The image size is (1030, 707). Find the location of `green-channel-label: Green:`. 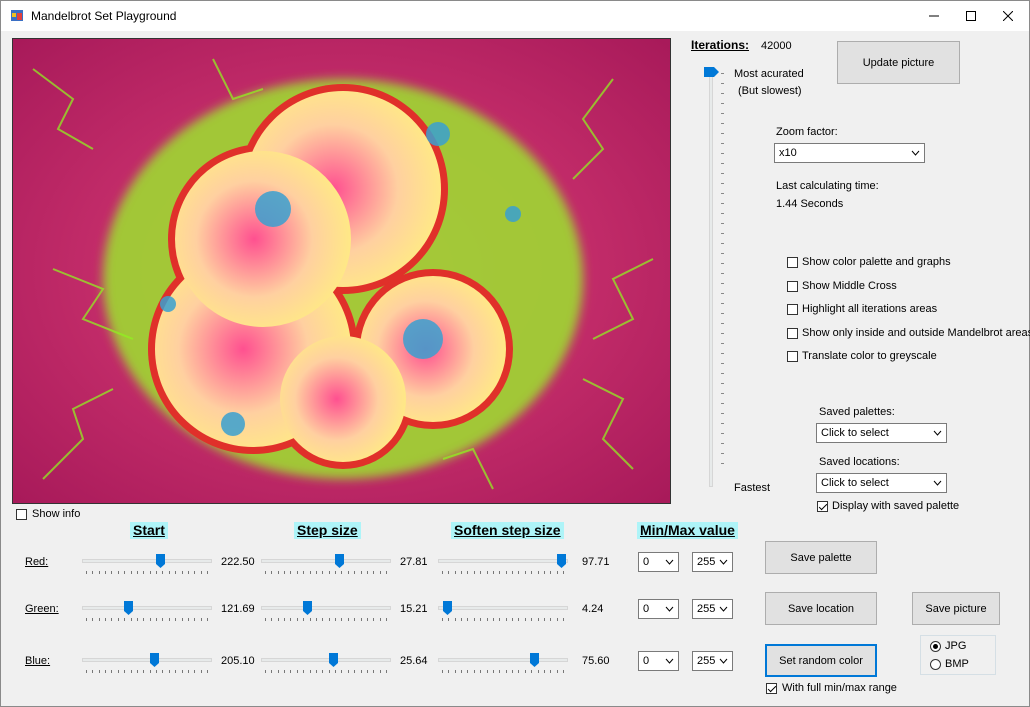

green-channel-label: Green: is located at coordinates (42, 609).